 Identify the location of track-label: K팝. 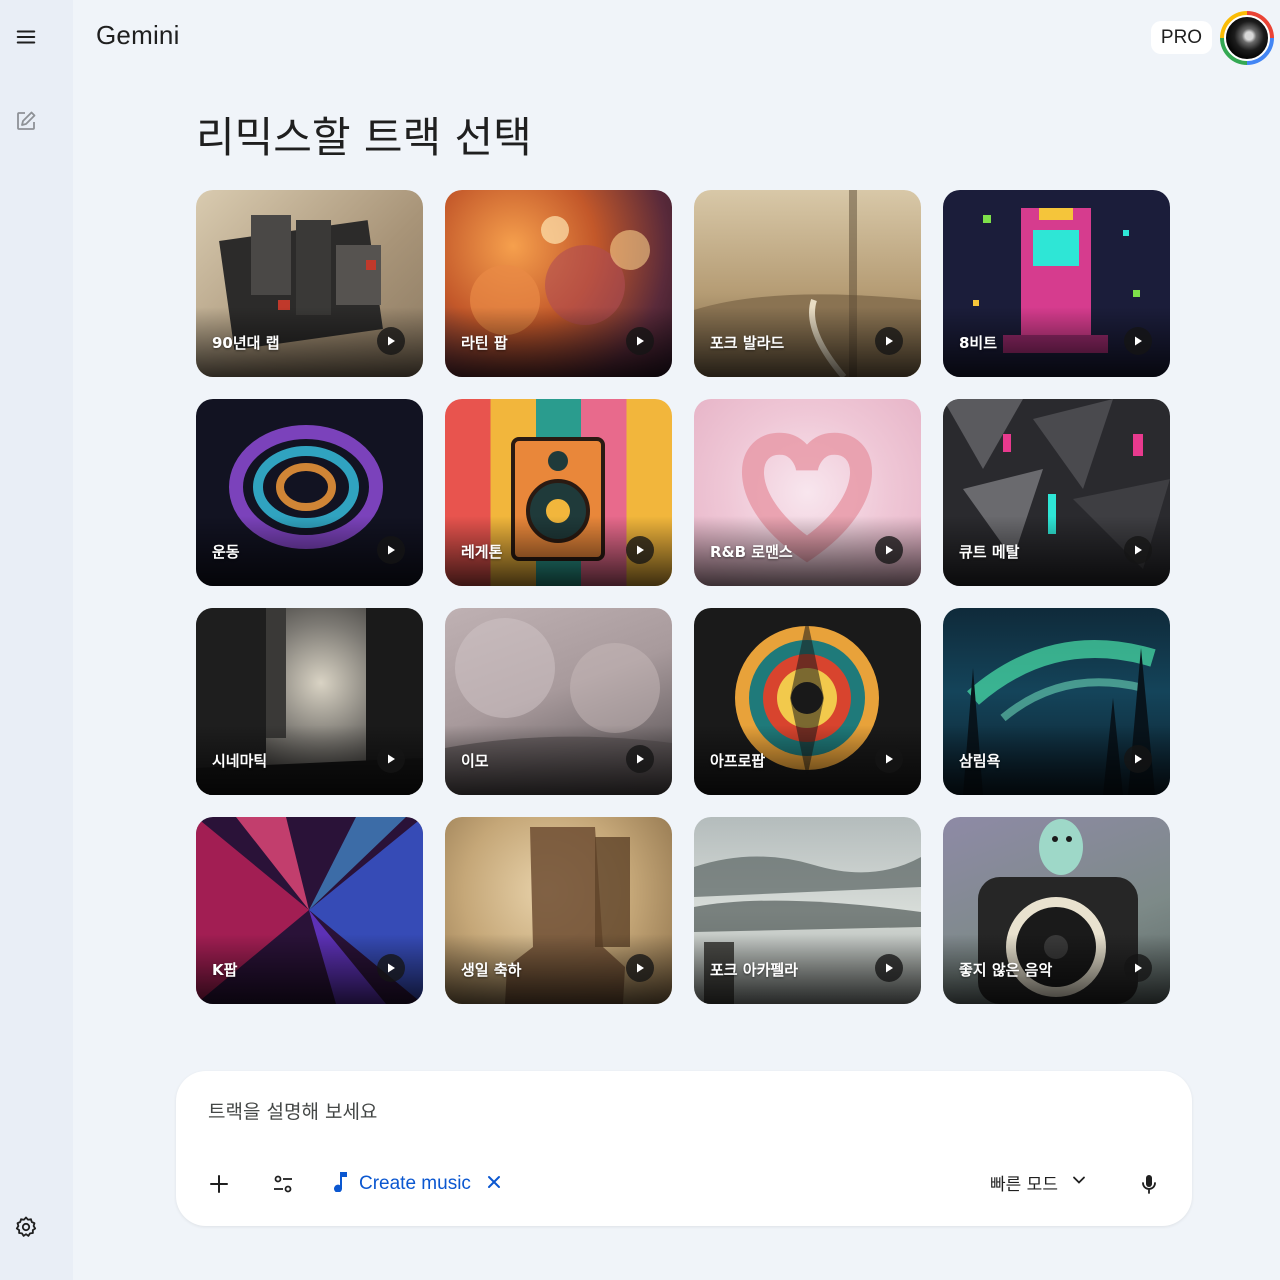
(225, 970).